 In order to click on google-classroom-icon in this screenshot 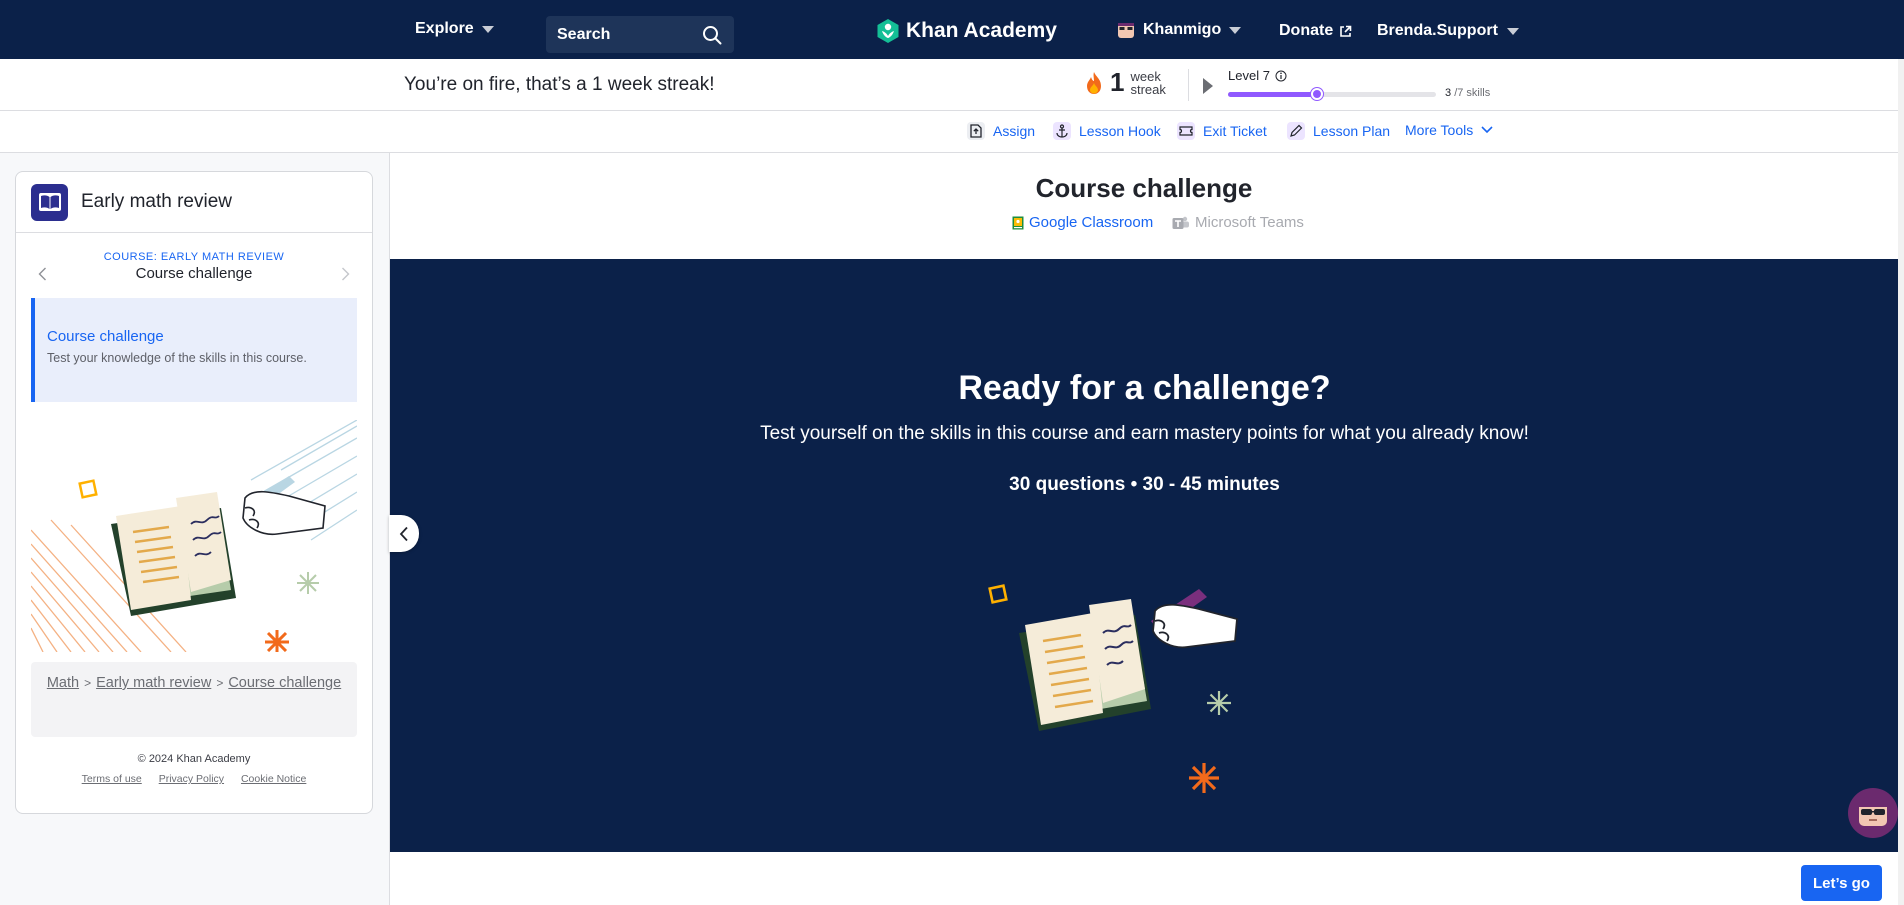, I will do `click(1018, 222)`.